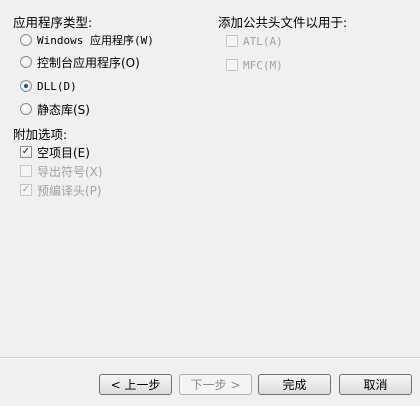 The image size is (420, 406). I want to click on radio-dll: DLL(D), so click(48, 86).